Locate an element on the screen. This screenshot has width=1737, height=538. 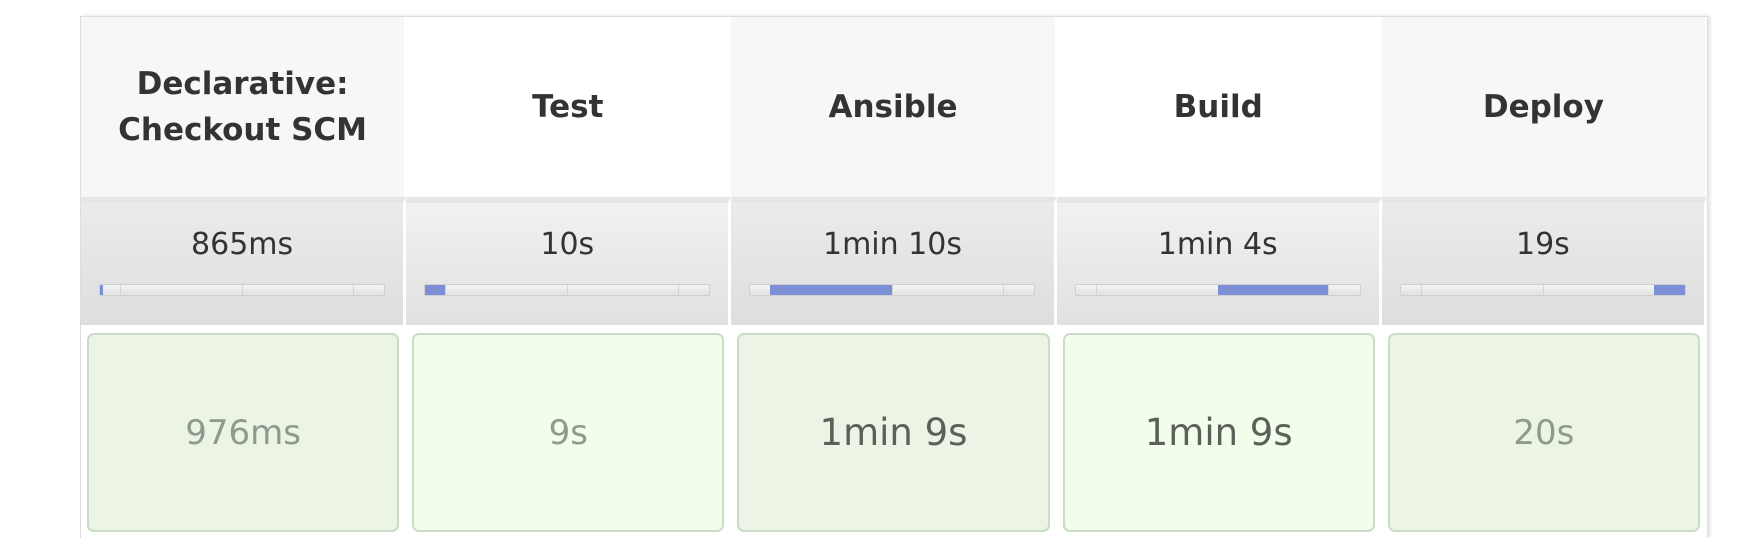
run-cell-ansible: 1min 9s is located at coordinates (894, 431).